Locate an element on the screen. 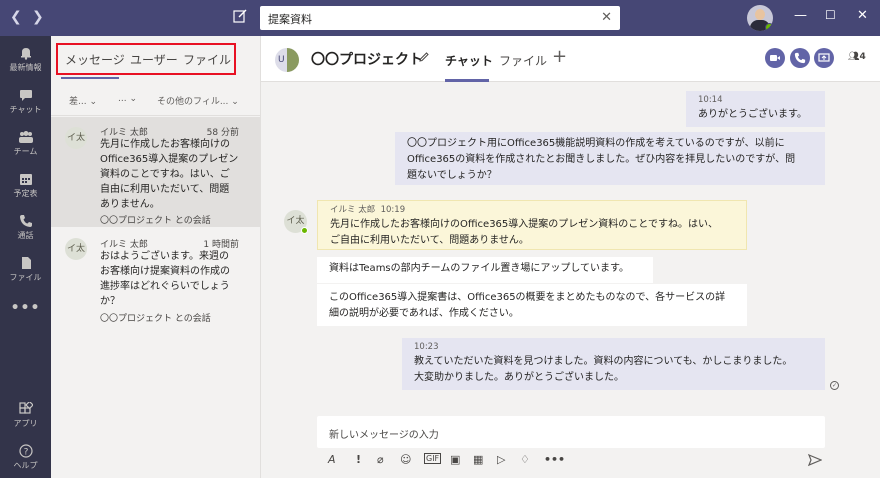 Image resolution: width=880 pixels, height=478 pixels. message-line: 細の説明が必要であれば、作成ください。 is located at coordinates (424, 313).